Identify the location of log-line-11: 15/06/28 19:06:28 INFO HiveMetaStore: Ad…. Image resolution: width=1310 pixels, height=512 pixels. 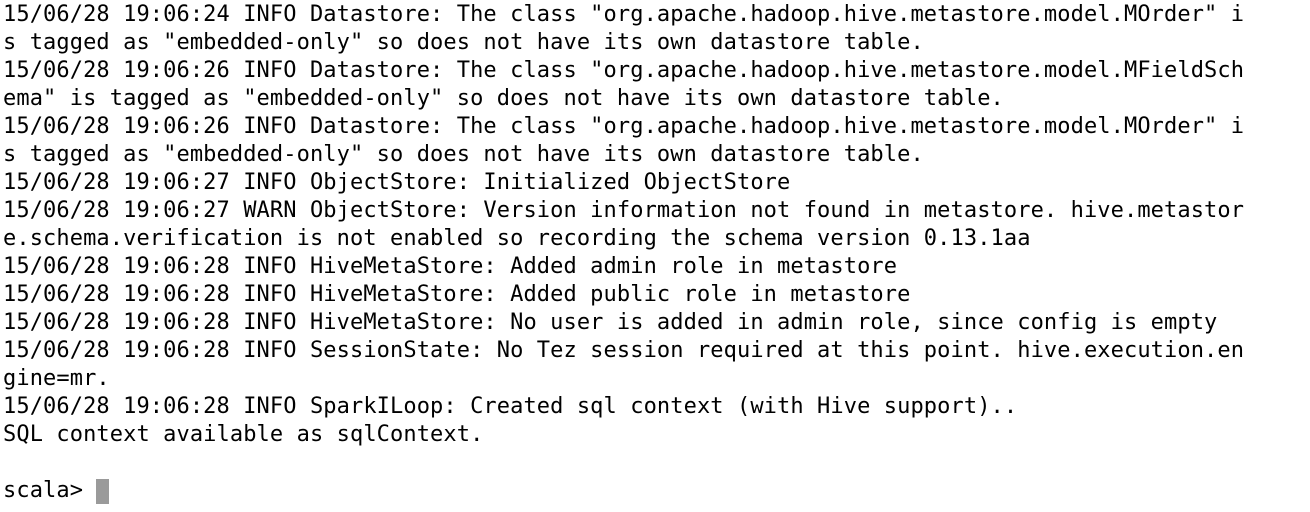
(457, 294).